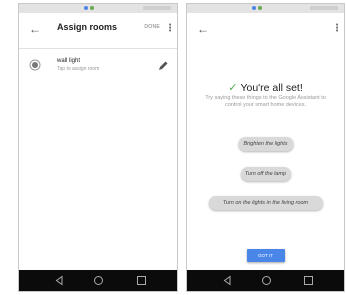 The height and width of the screenshot is (295, 346). I want to click on pencil-icon, so click(163, 66).